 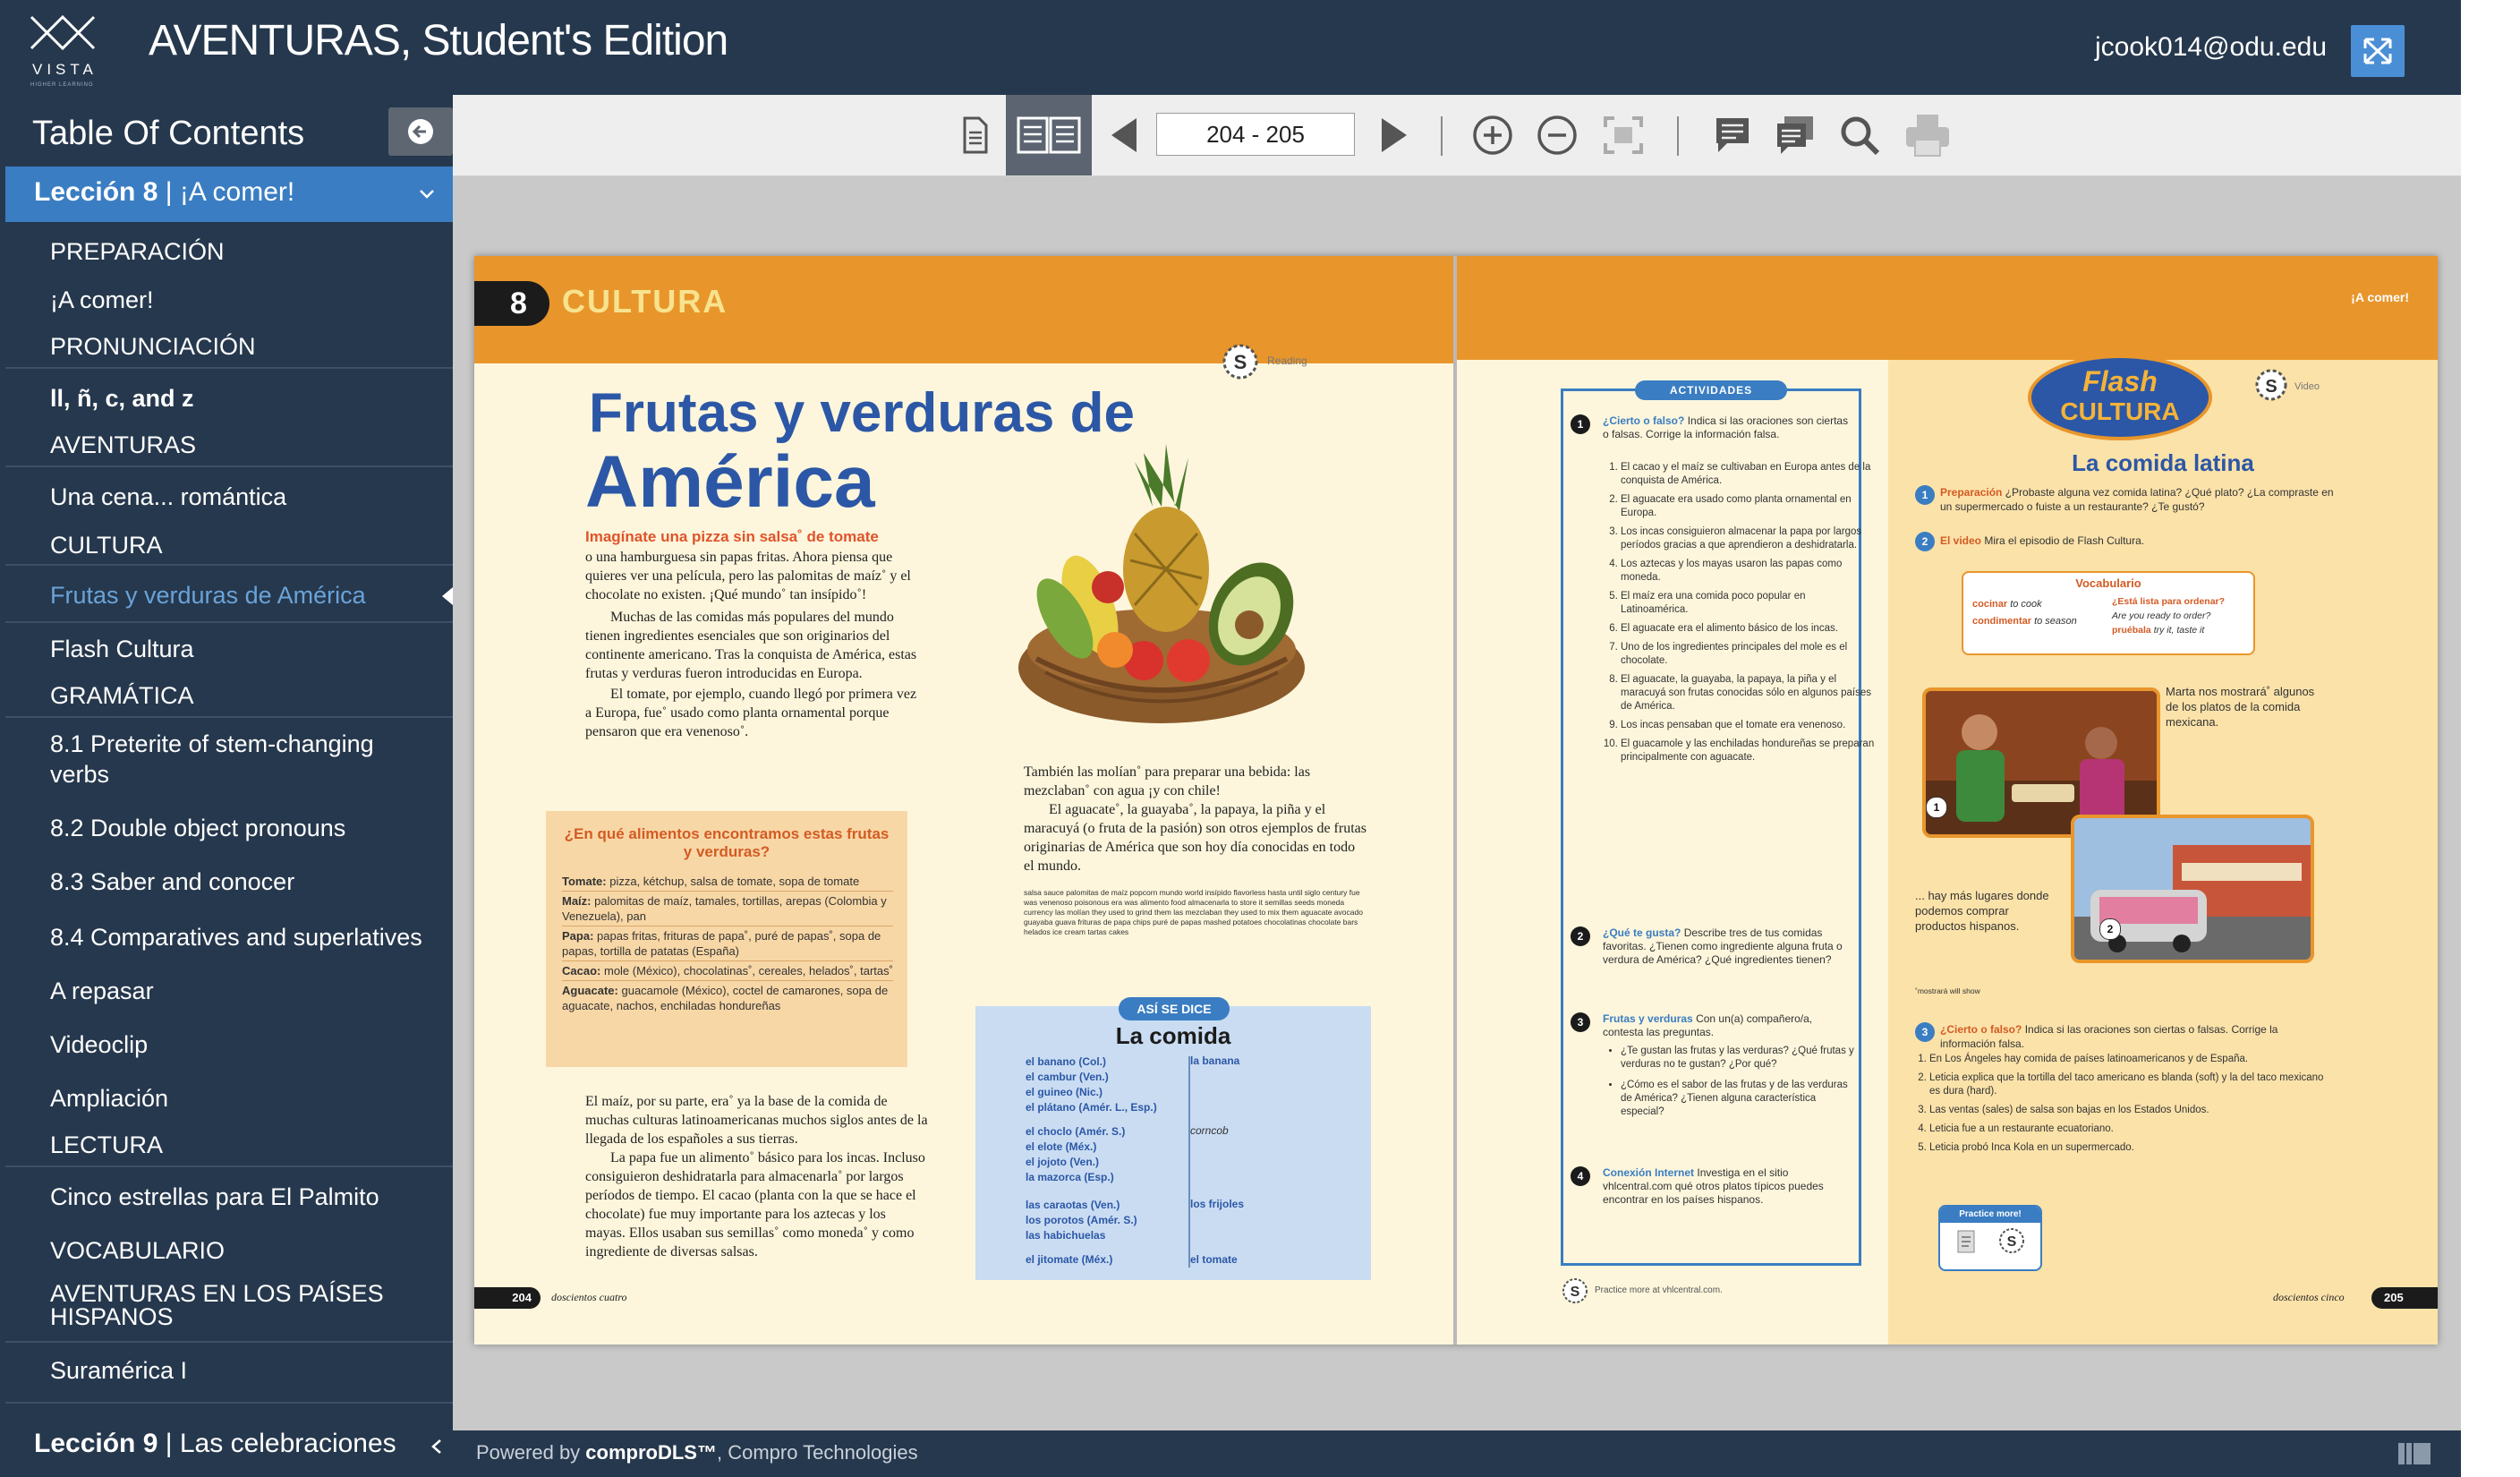 What do you see at coordinates (1493, 135) in the screenshot?
I see `zoom-in-button` at bounding box center [1493, 135].